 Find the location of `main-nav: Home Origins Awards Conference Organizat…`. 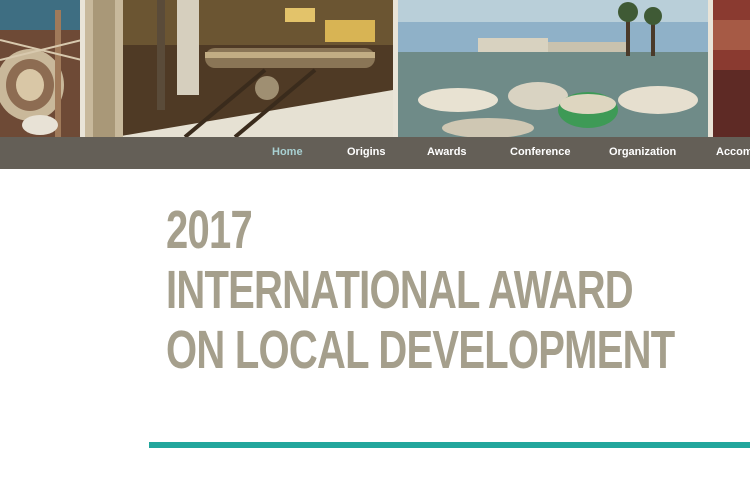

main-nav: Home Origins Awards Conference Organizat… is located at coordinates (375, 153).